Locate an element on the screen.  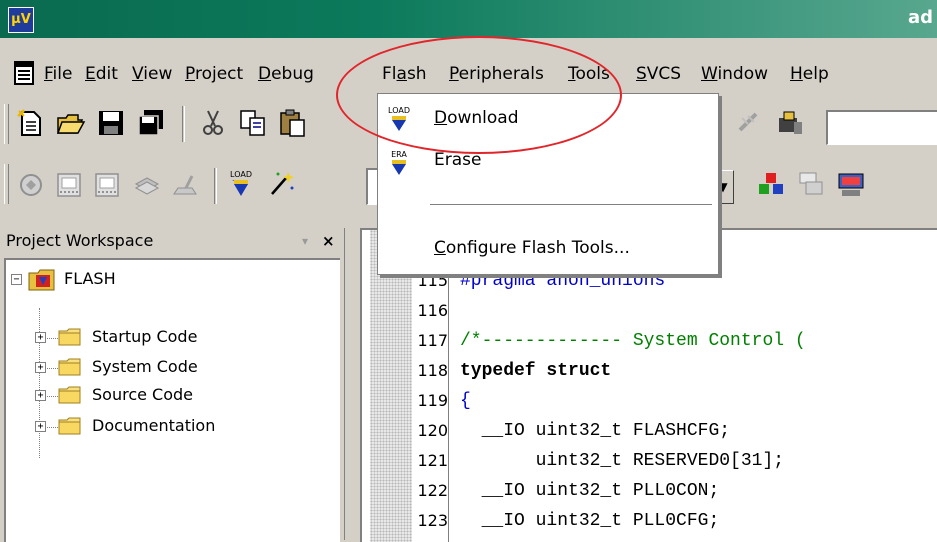
app-icon: µV is located at coordinates (21, 20).